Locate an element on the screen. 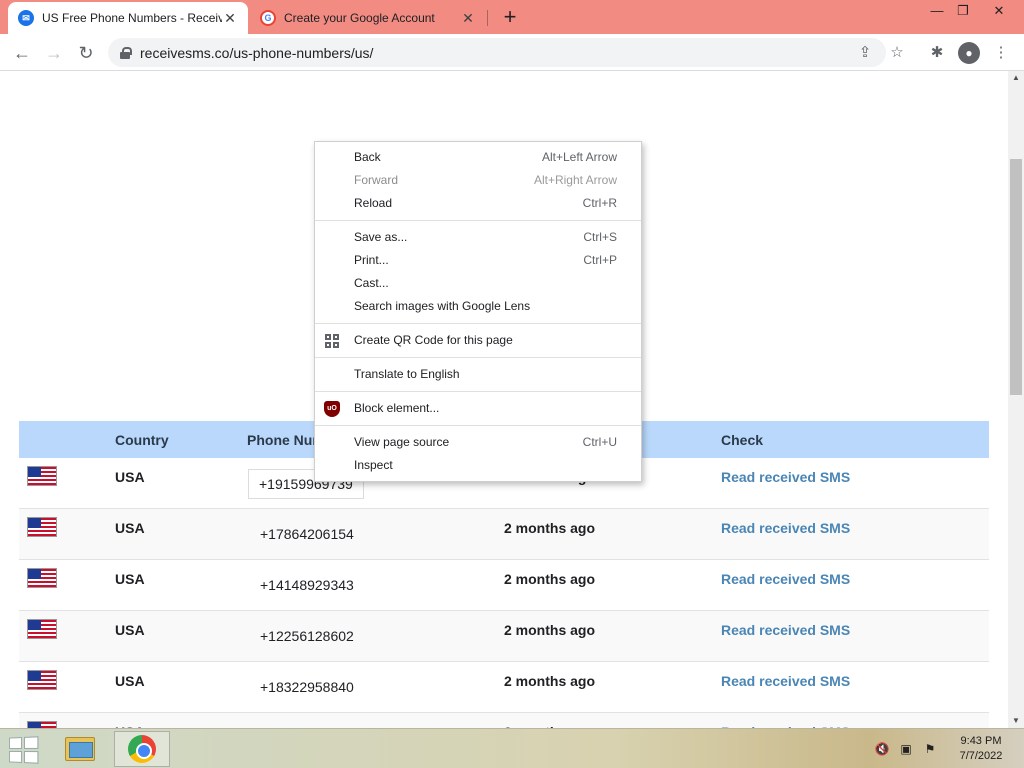  reload-button: ↻ is located at coordinates (86, 53).